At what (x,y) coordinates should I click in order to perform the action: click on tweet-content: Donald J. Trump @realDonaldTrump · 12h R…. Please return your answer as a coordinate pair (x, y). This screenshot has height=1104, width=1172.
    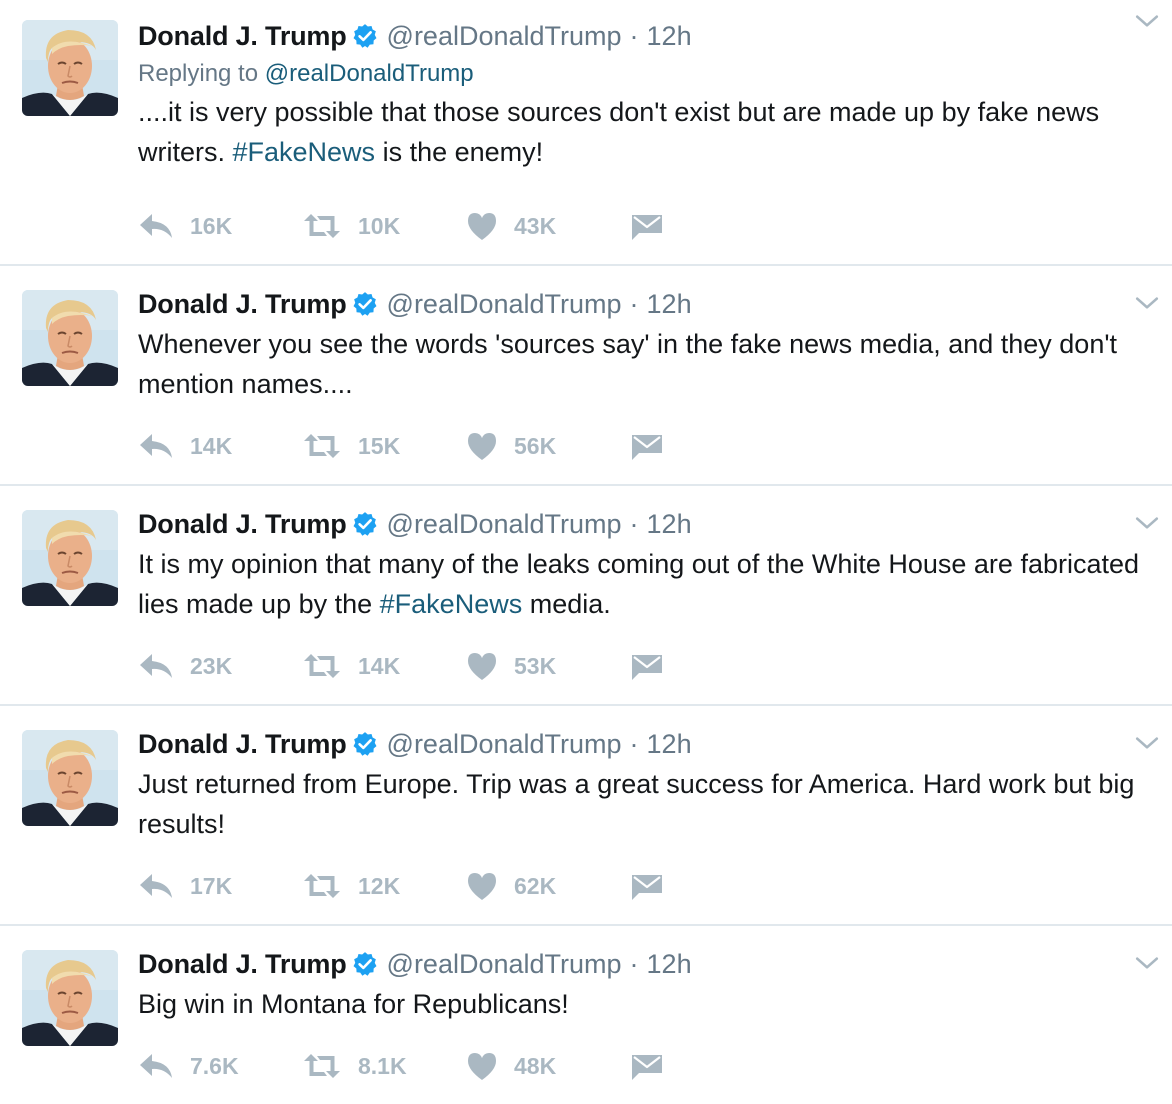
    Looking at the image, I should click on (640, 94).